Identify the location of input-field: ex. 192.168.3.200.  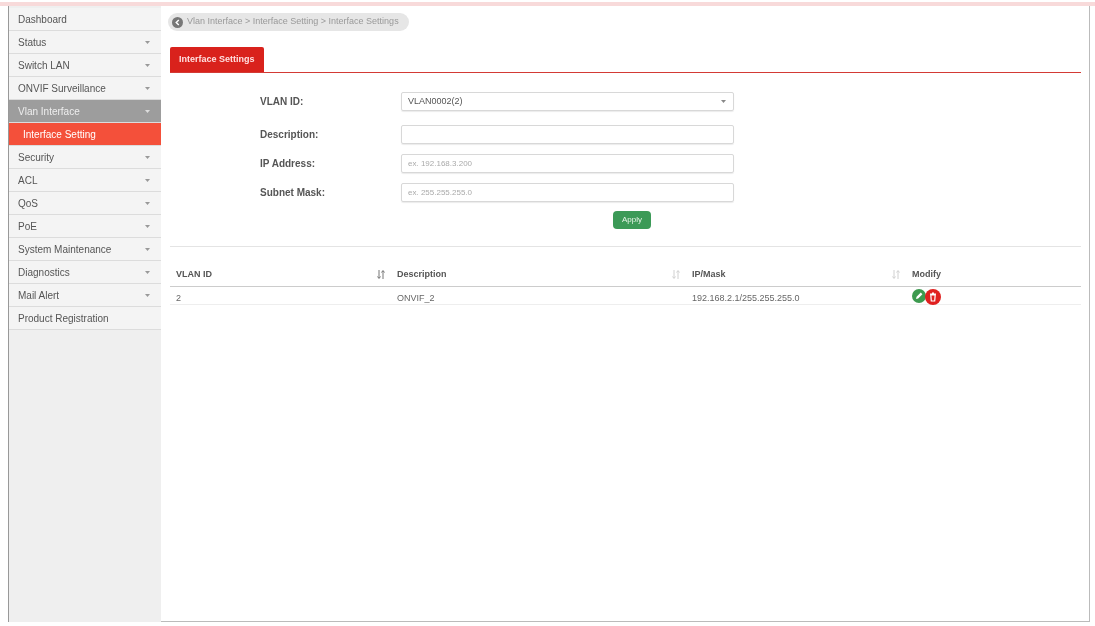
(567, 163).